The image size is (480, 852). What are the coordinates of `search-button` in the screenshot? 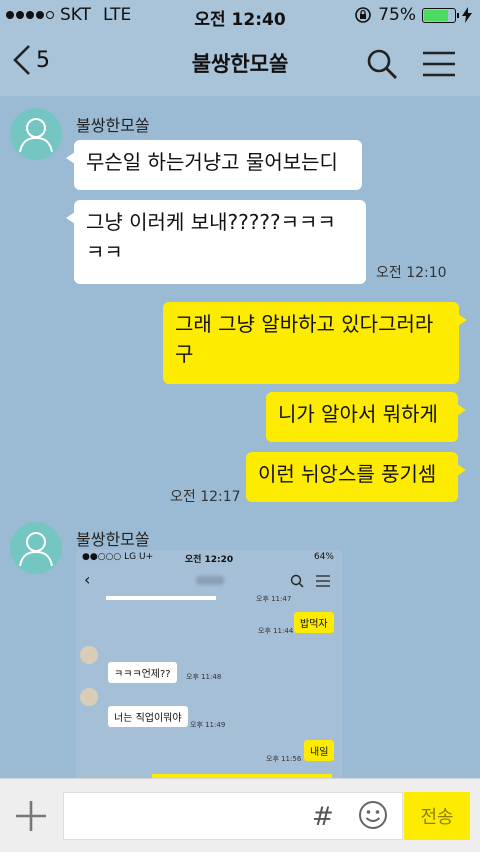 It's located at (382, 66).